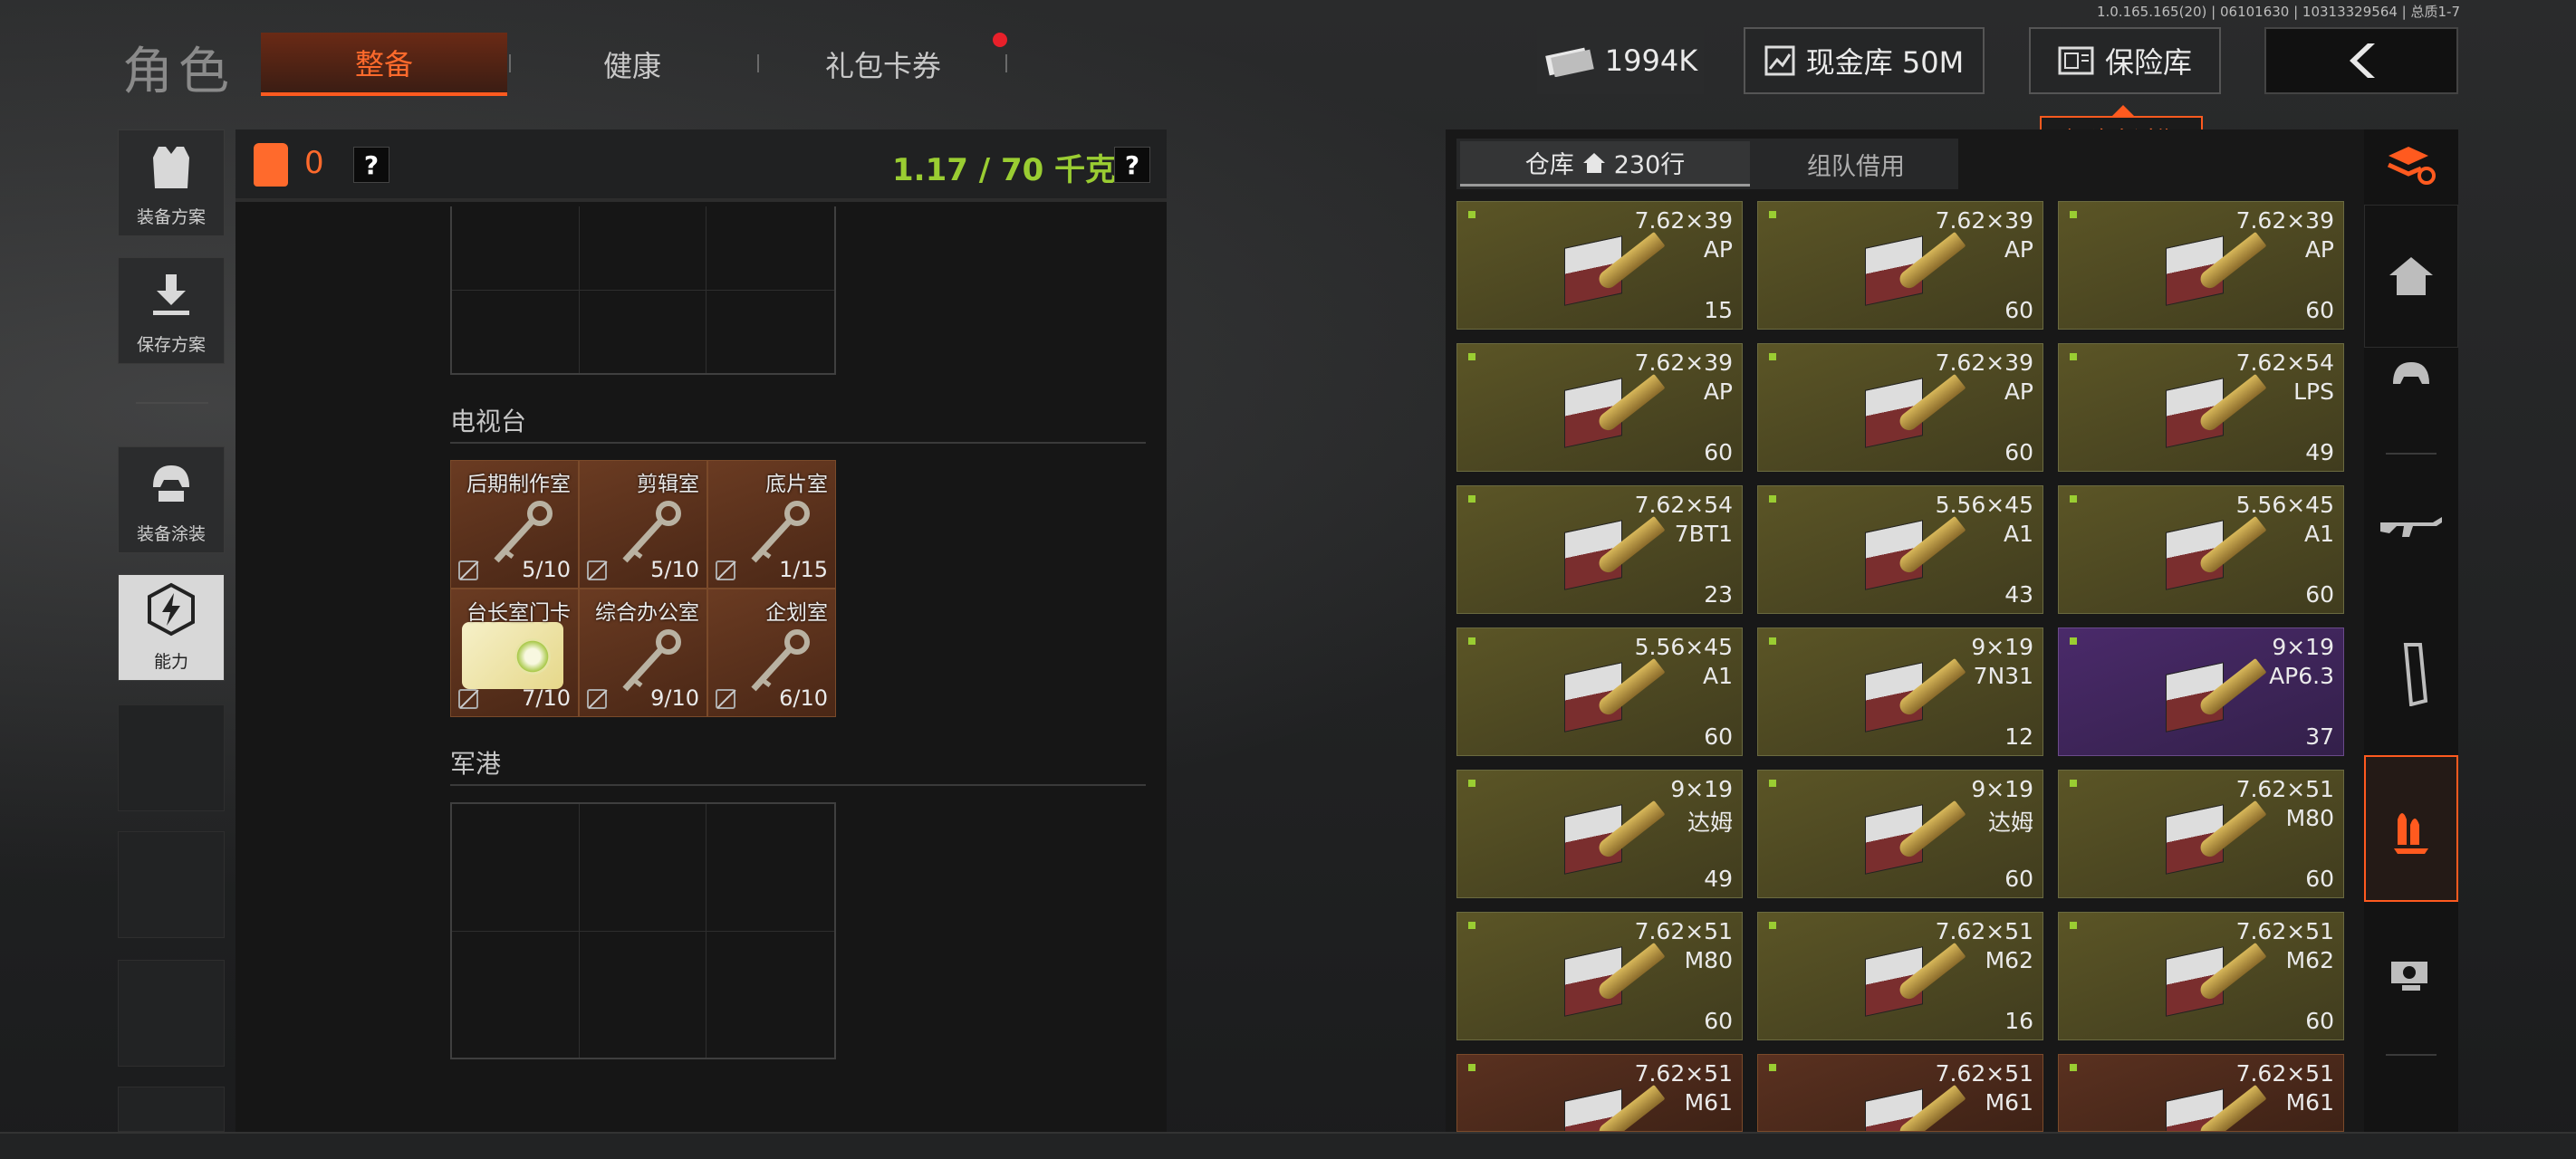 Image resolution: width=2576 pixels, height=1159 pixels. I want to click on menu-loadout-plan: 装备方案, so click(171, 183).